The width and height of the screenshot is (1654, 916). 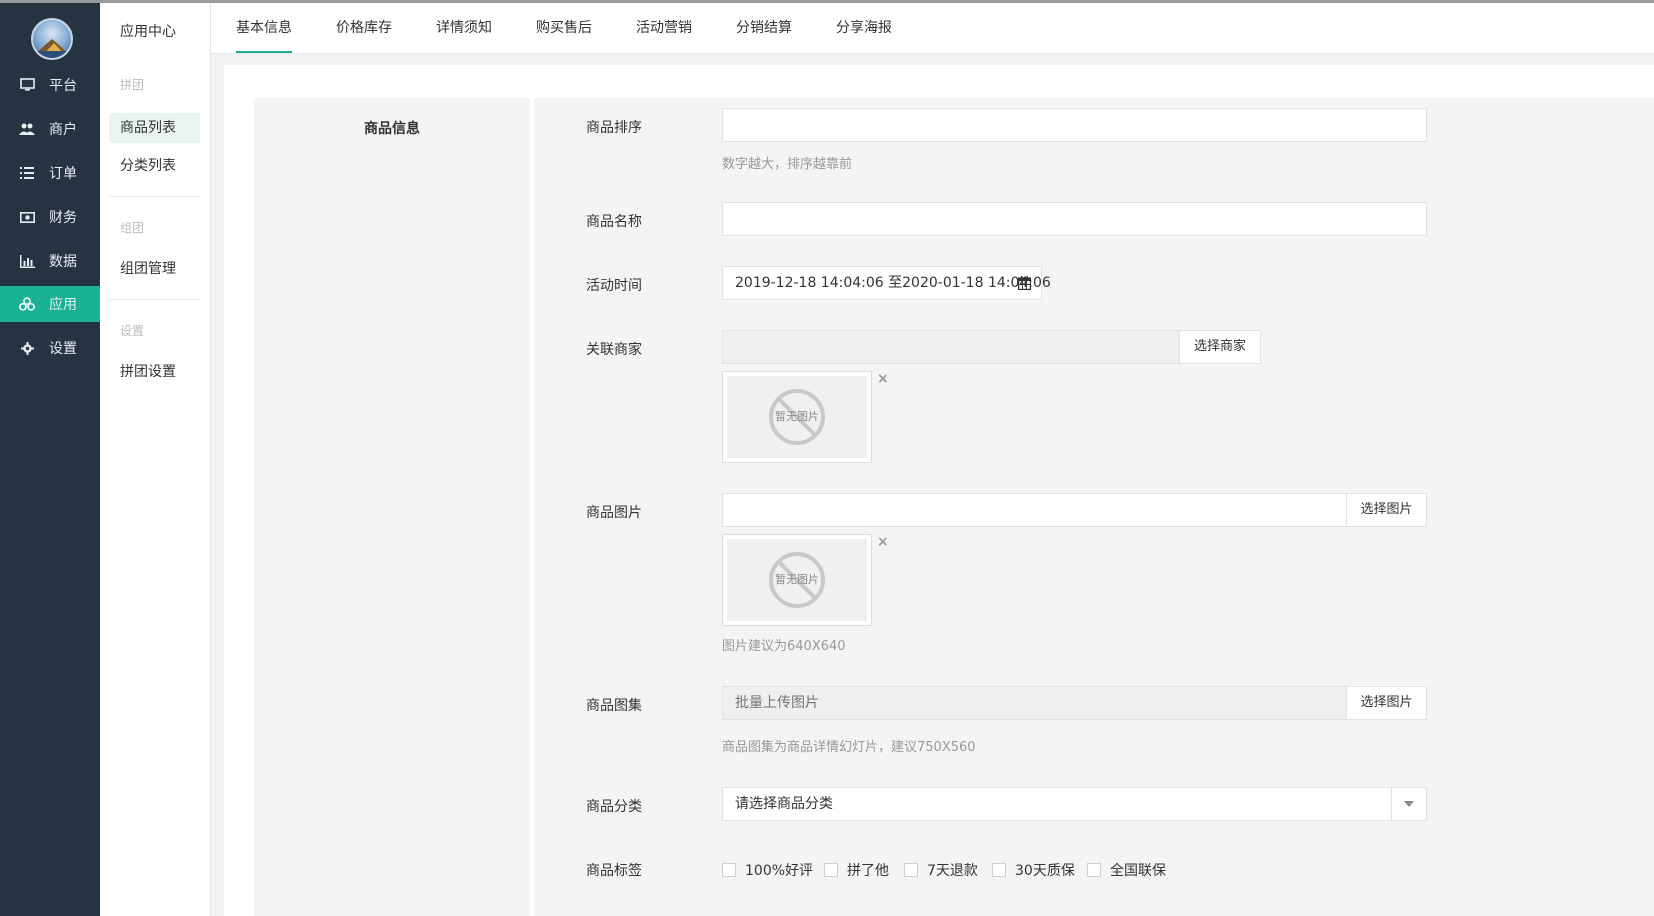 I want to click on subnav-item-group-manage: 组团管理, so click(x=154, y=269).